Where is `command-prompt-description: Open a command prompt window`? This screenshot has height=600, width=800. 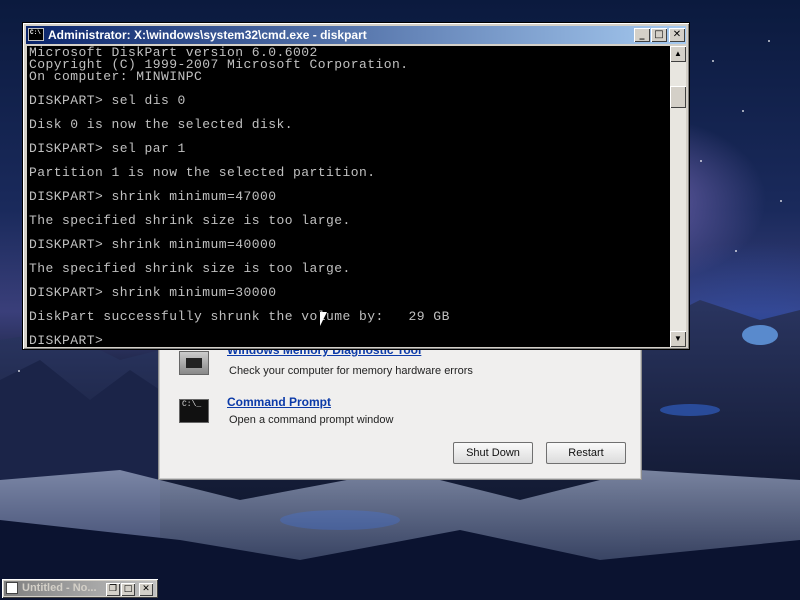 command-prompt-description: Open a command prompt window is located at coordinates (311, 420).